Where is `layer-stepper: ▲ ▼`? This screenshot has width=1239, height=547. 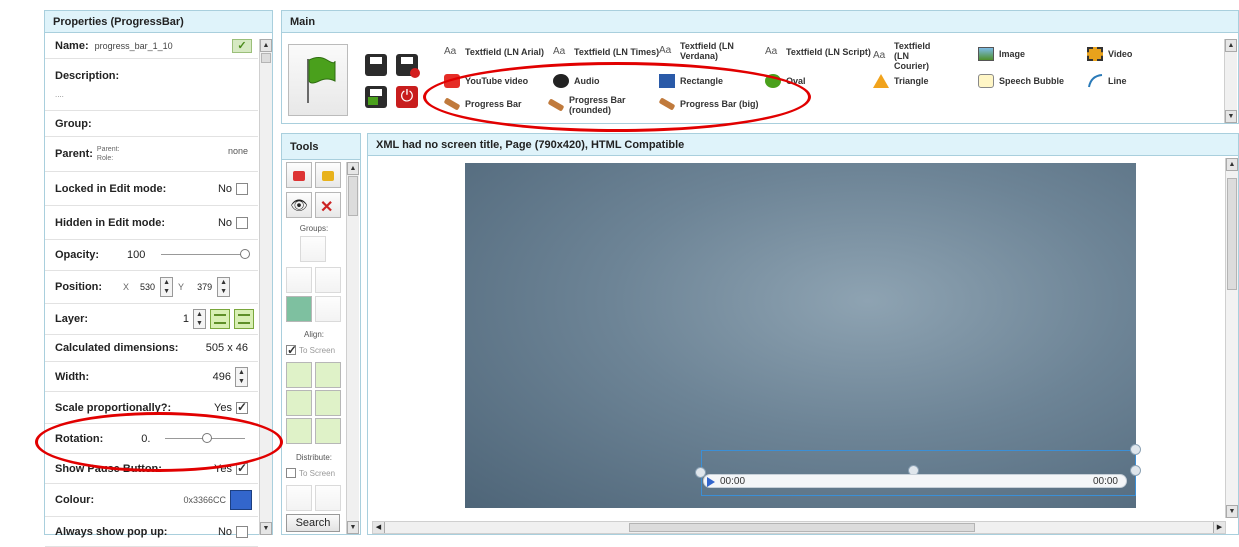 layer-stepper: ▲ ▼ is located at coordinates (199, 319).